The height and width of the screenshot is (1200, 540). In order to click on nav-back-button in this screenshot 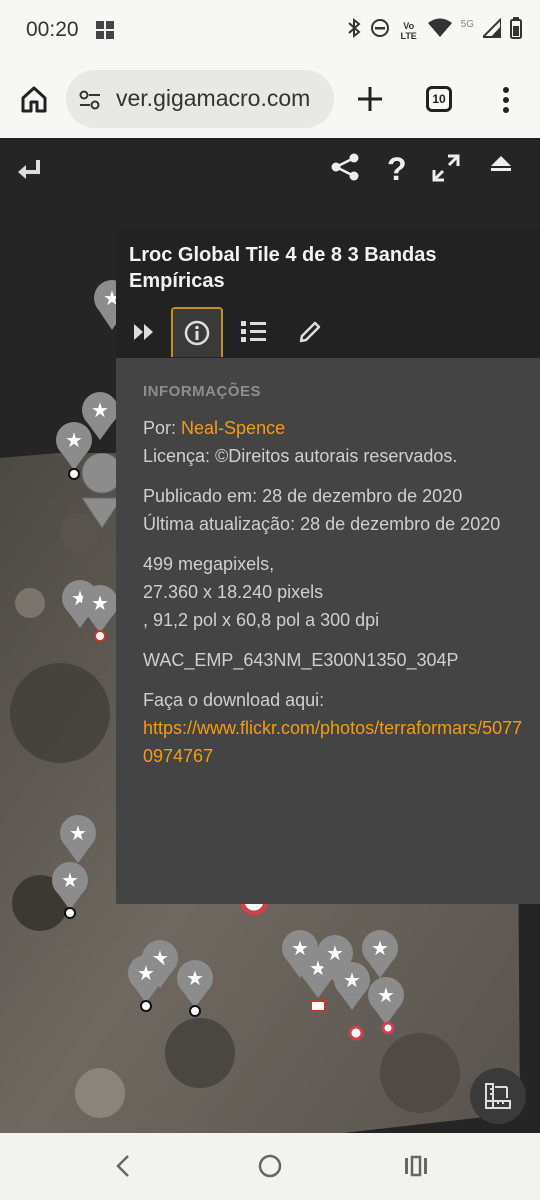, I will do `click(123, 1168)`.